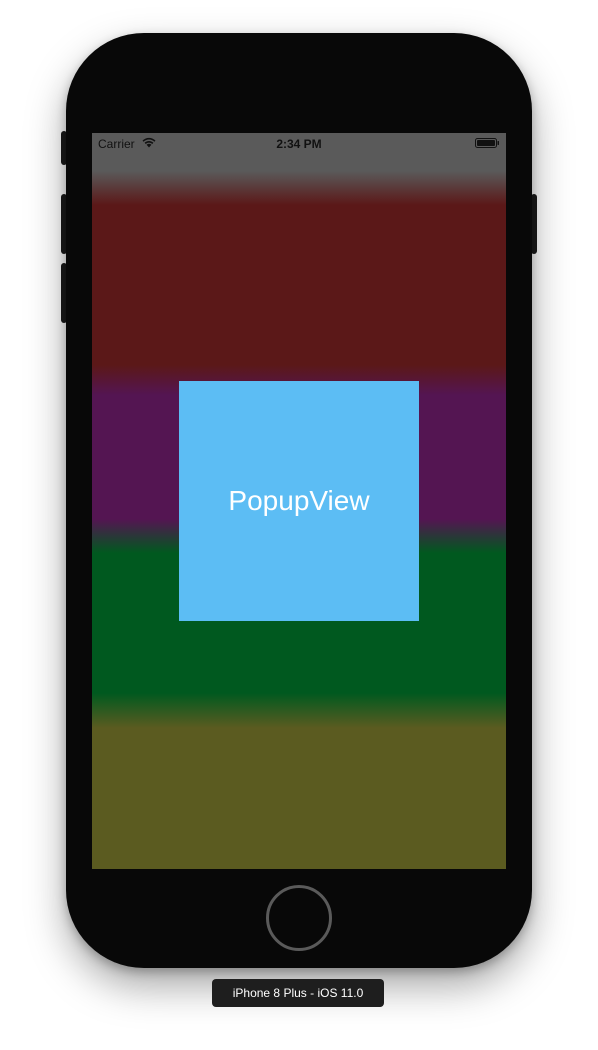 The image size is (598, 1050). I want to click on battery-icon, so click(487, 143).